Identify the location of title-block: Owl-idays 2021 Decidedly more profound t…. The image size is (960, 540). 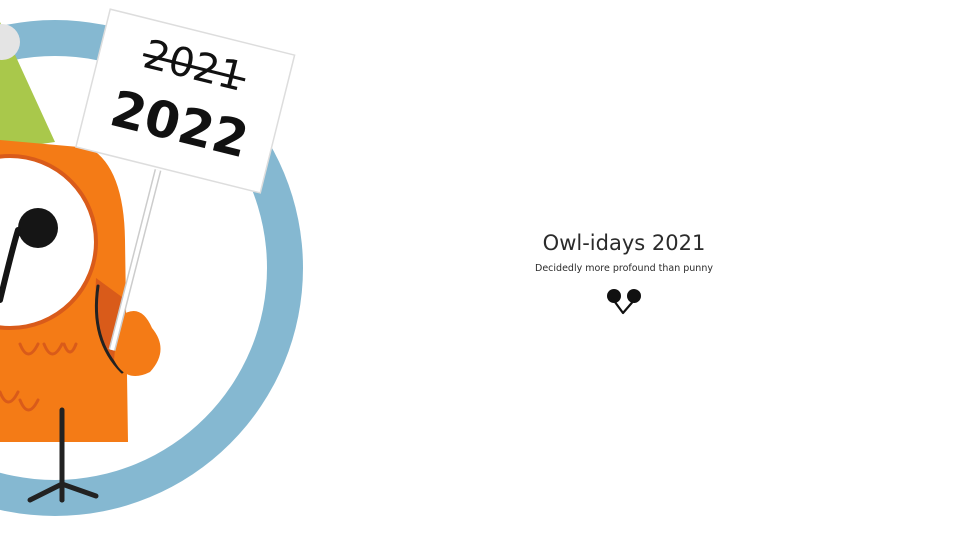
(624, 272).